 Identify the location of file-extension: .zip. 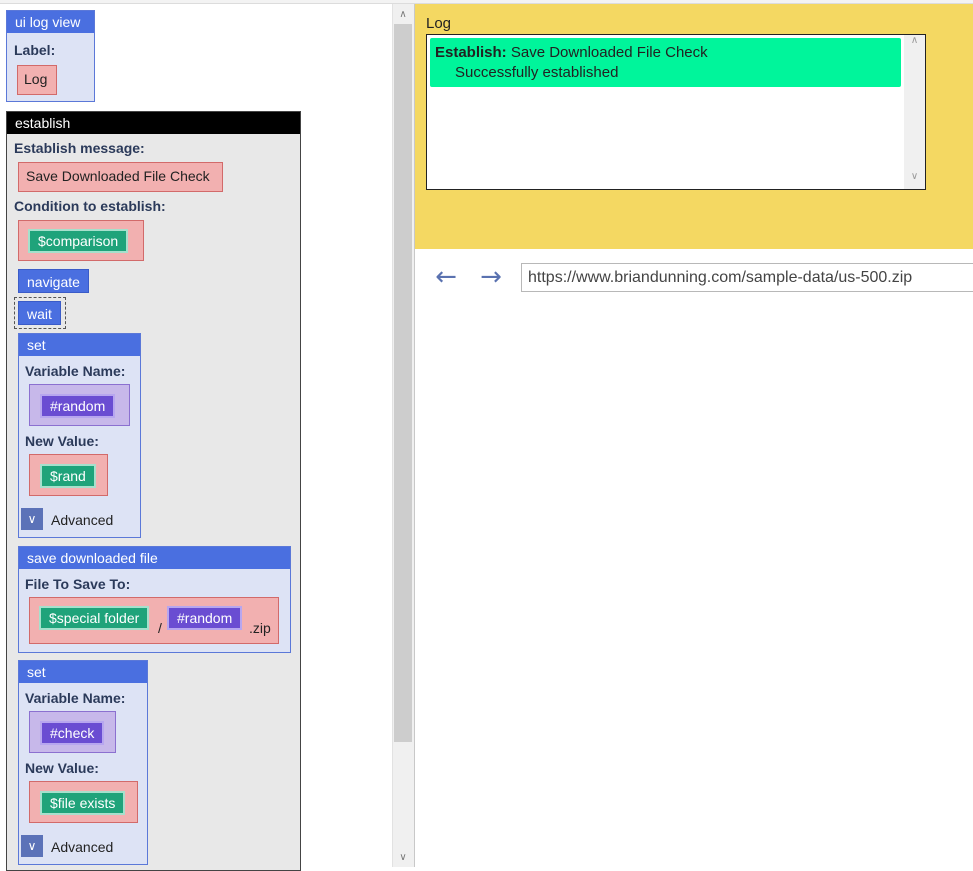
(260, 628).